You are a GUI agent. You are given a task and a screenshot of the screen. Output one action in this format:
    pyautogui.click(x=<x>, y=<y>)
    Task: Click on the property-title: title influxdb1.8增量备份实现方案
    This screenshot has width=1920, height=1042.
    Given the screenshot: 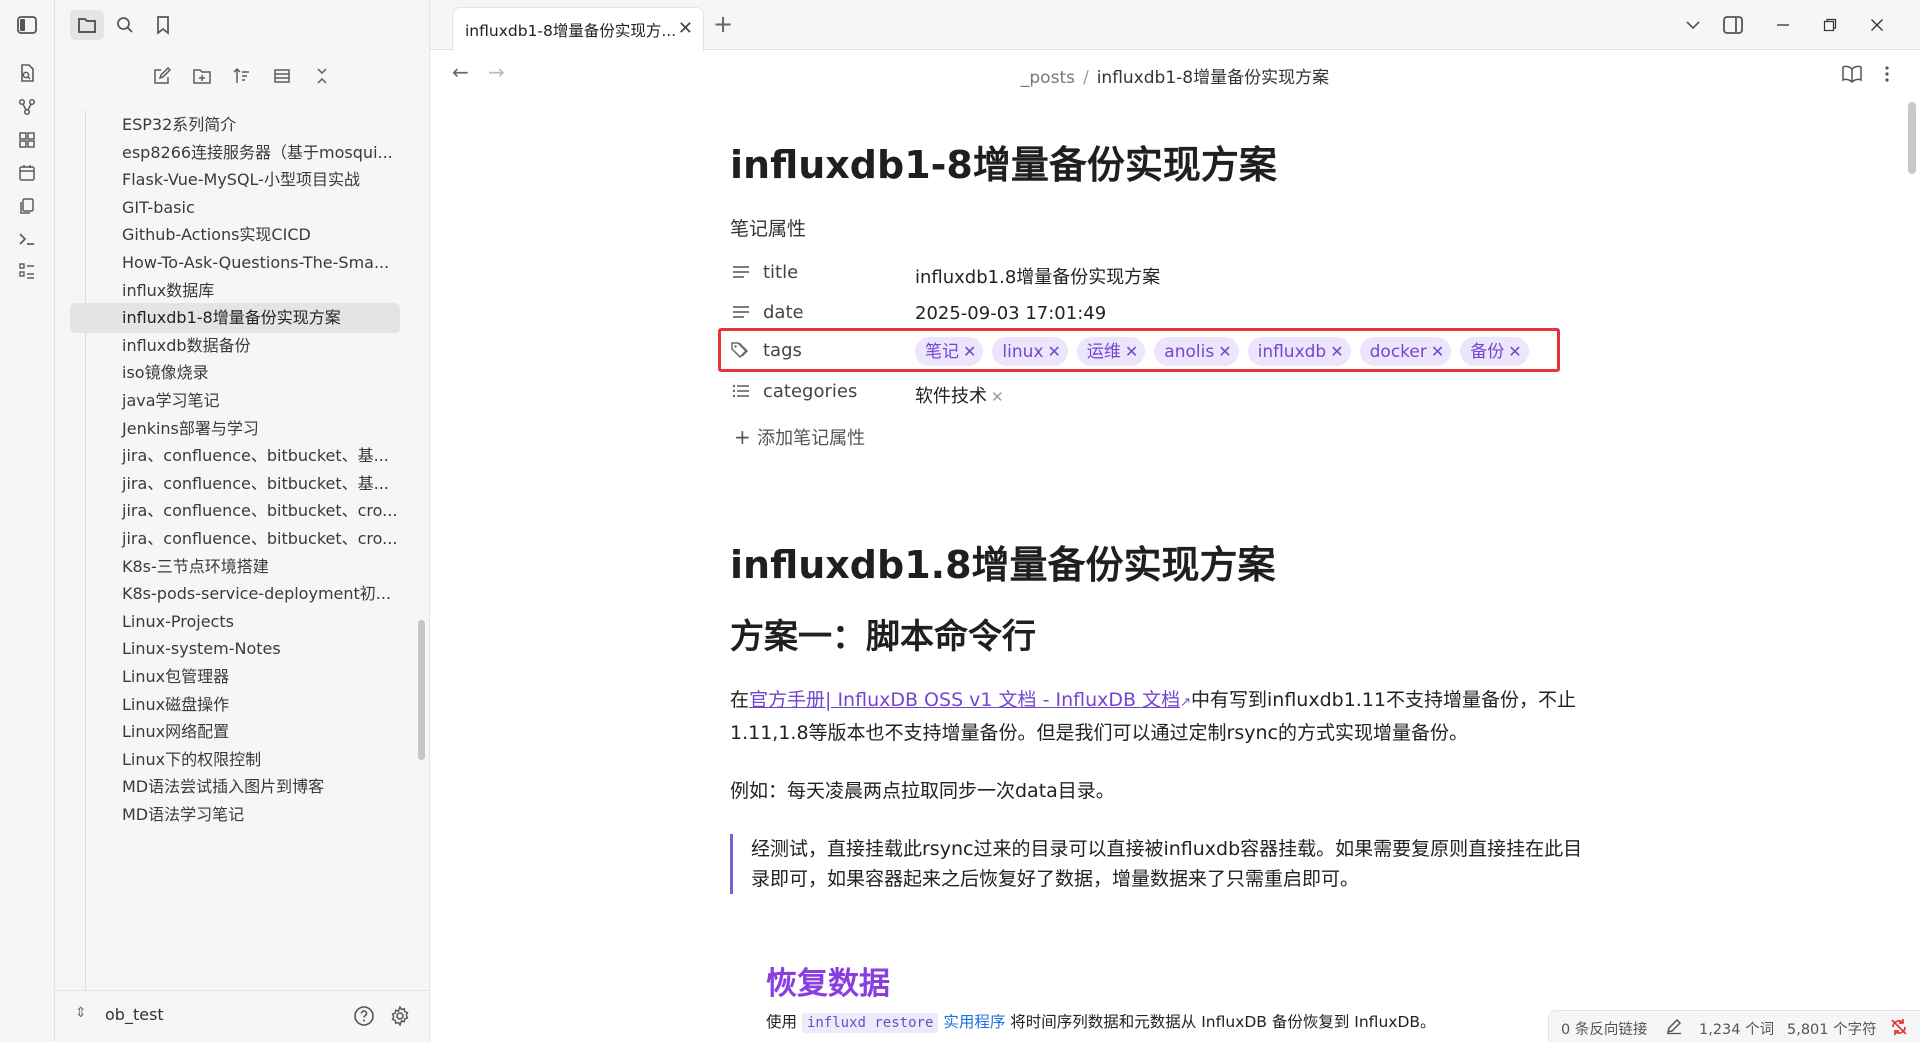 What is the action you would take?
    pyautogui.click(x=1165, y=273)
    